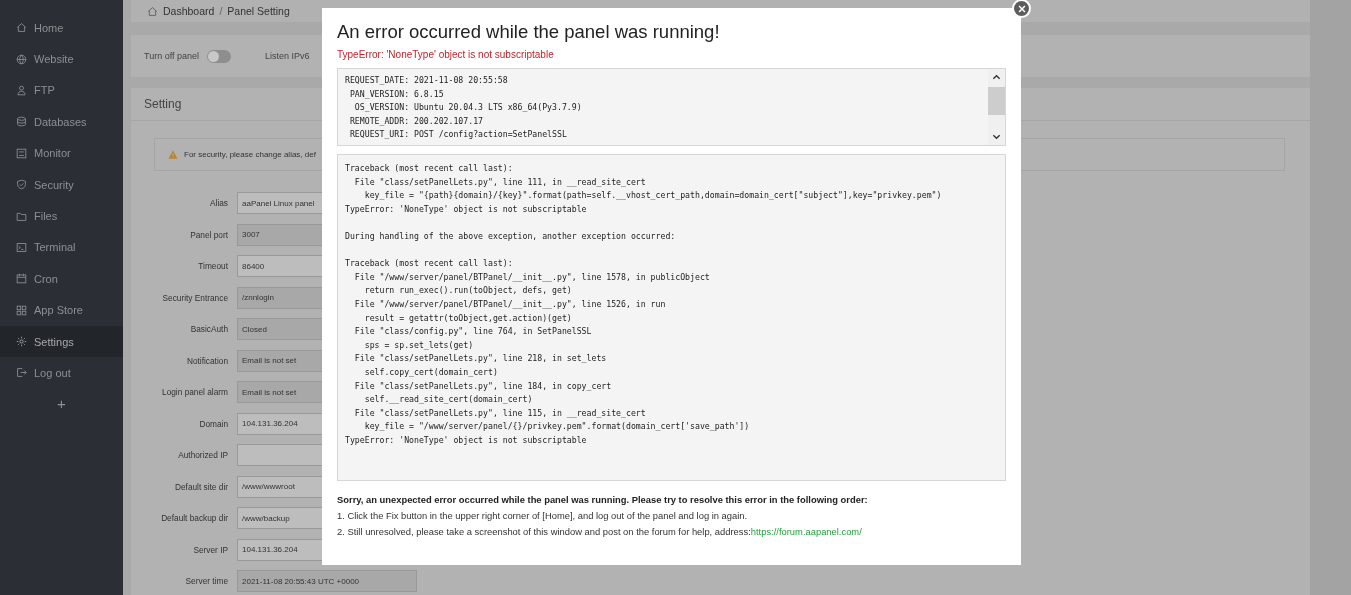 This screenshot has width=1351, height=595. I want to click on toggle-label: Listen IPv6, so click(287, 56).